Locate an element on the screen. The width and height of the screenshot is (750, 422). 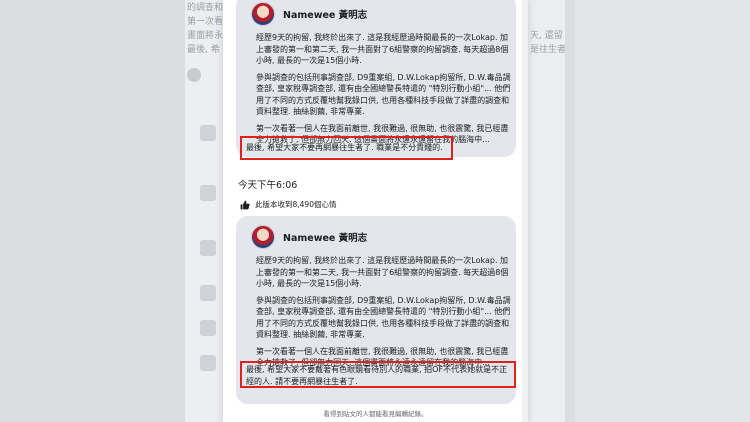
highlighted-sentence: 最後, 希望大家不要再網暴往生者了. 職業是不分貴賤的. is located at coordinates (344, 147).